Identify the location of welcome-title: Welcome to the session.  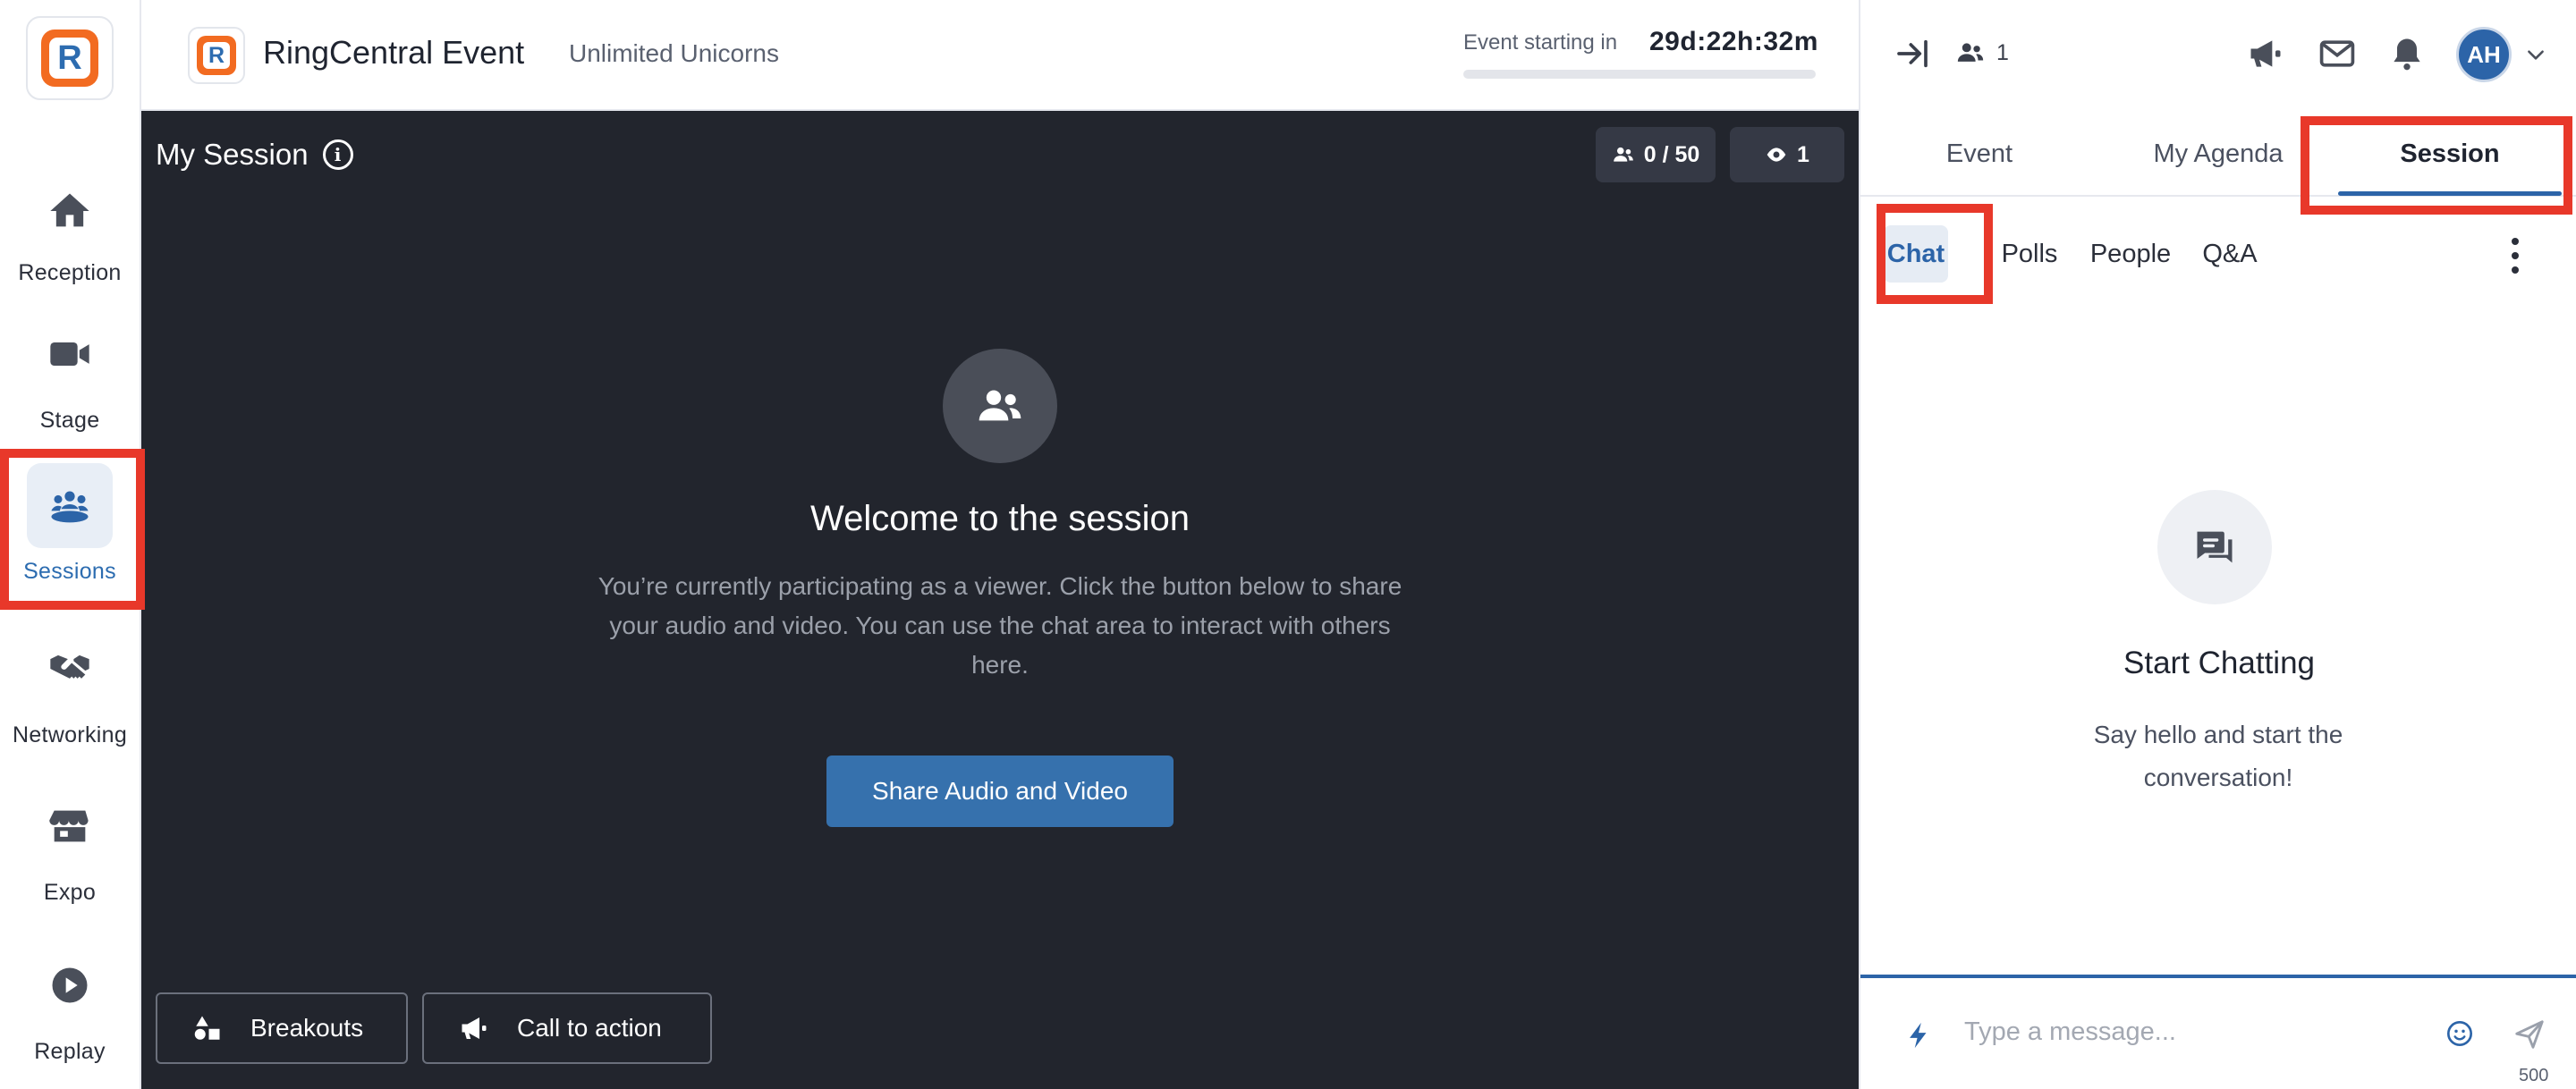
(1000, 518).